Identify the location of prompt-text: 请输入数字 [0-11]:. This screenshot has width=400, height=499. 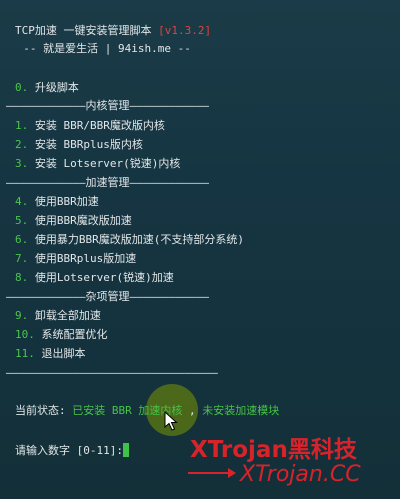
(69, 450).